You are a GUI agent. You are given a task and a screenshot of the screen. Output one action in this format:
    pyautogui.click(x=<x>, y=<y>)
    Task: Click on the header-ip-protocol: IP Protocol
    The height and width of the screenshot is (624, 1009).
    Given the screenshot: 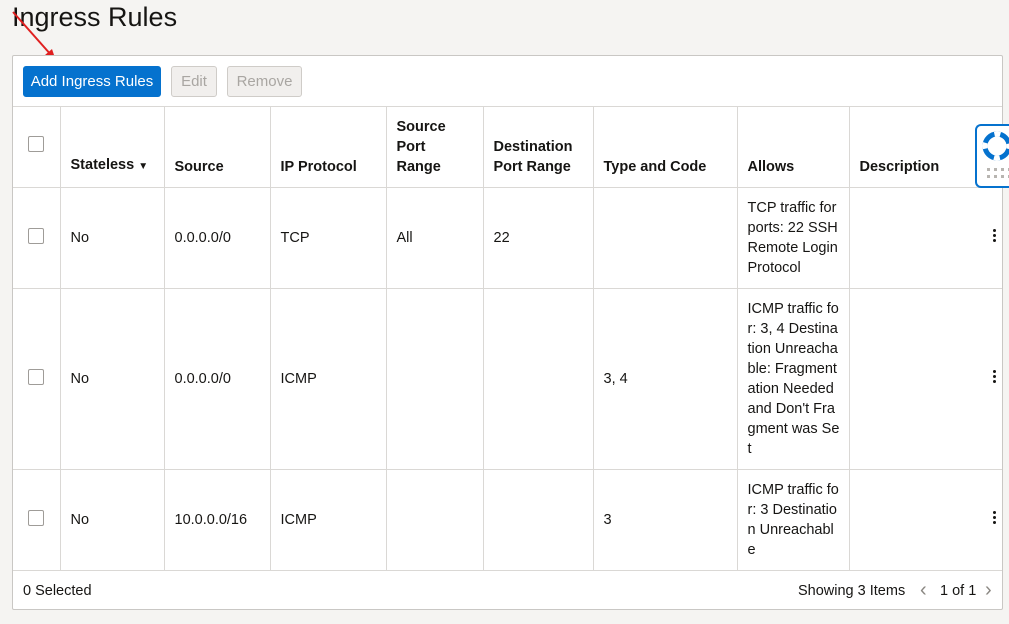 What is the action you would take?
    pyautogui.click(x=328, y=147)
    